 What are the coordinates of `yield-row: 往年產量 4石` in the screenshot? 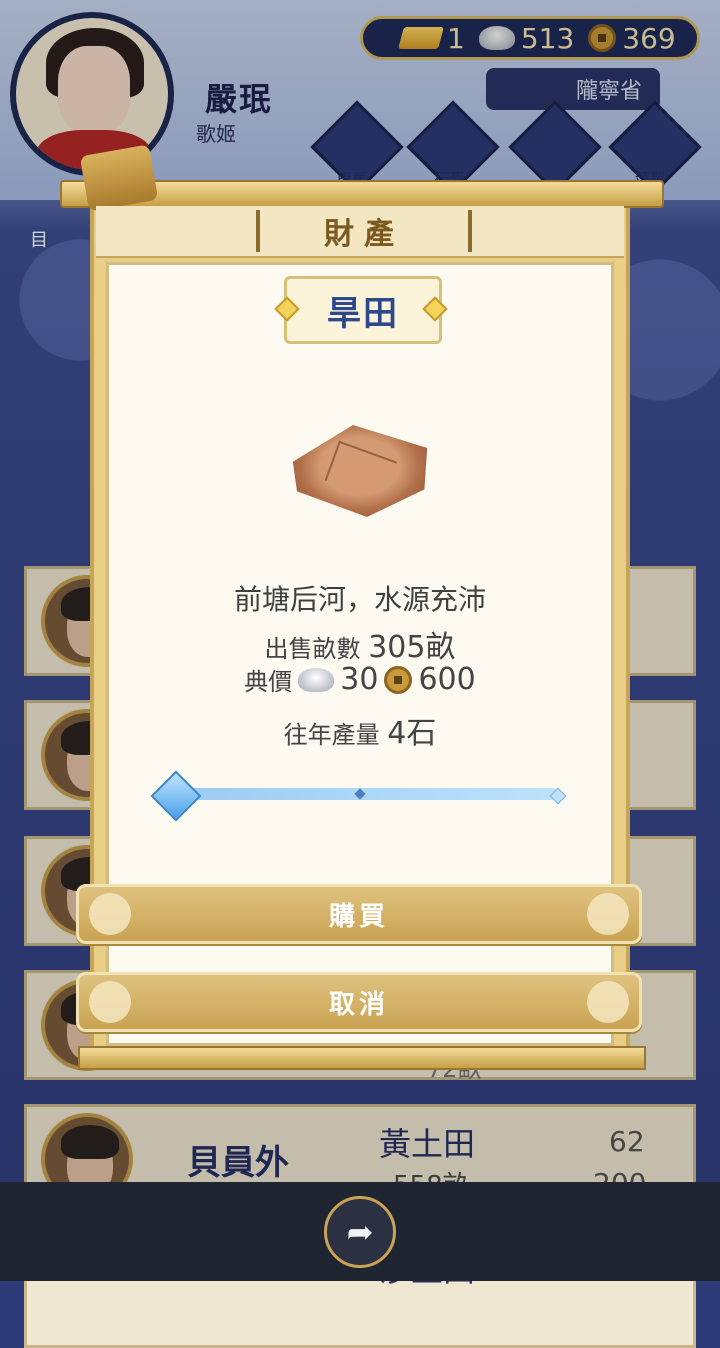 It's located at (360, 730).